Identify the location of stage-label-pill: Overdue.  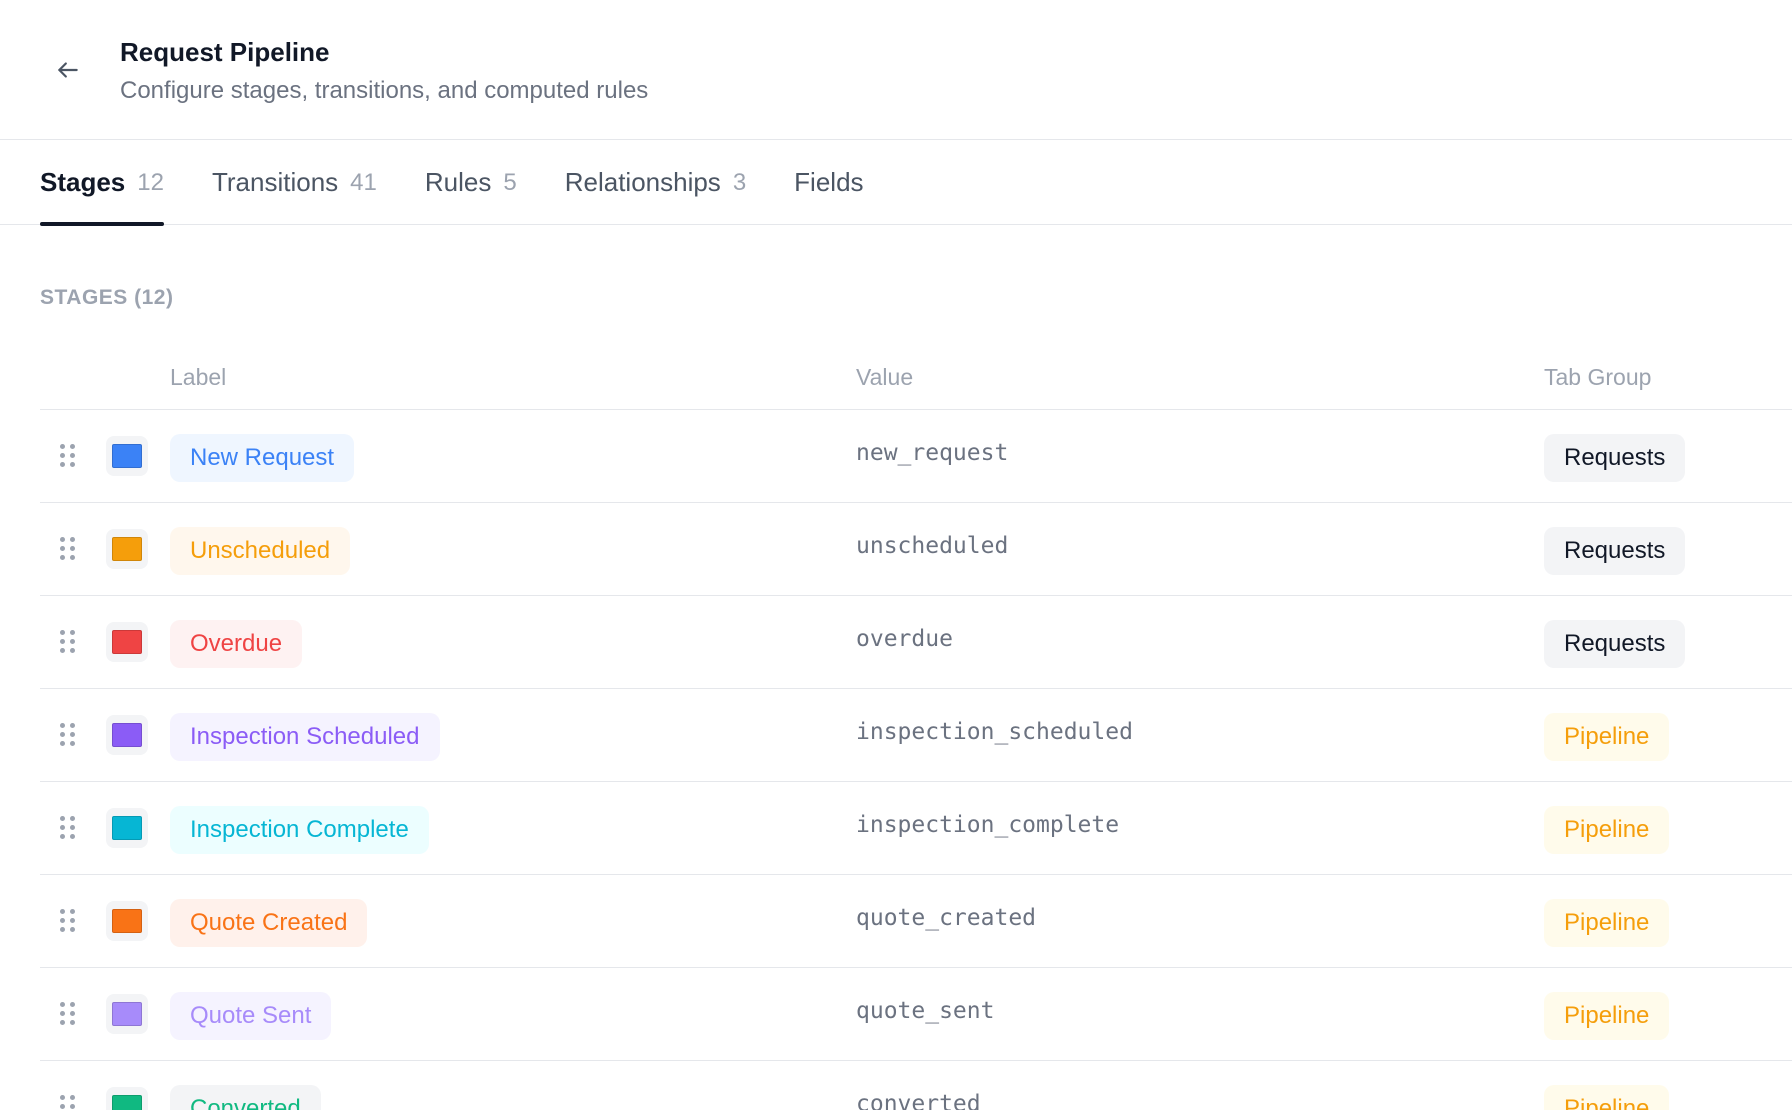
(236, 644).